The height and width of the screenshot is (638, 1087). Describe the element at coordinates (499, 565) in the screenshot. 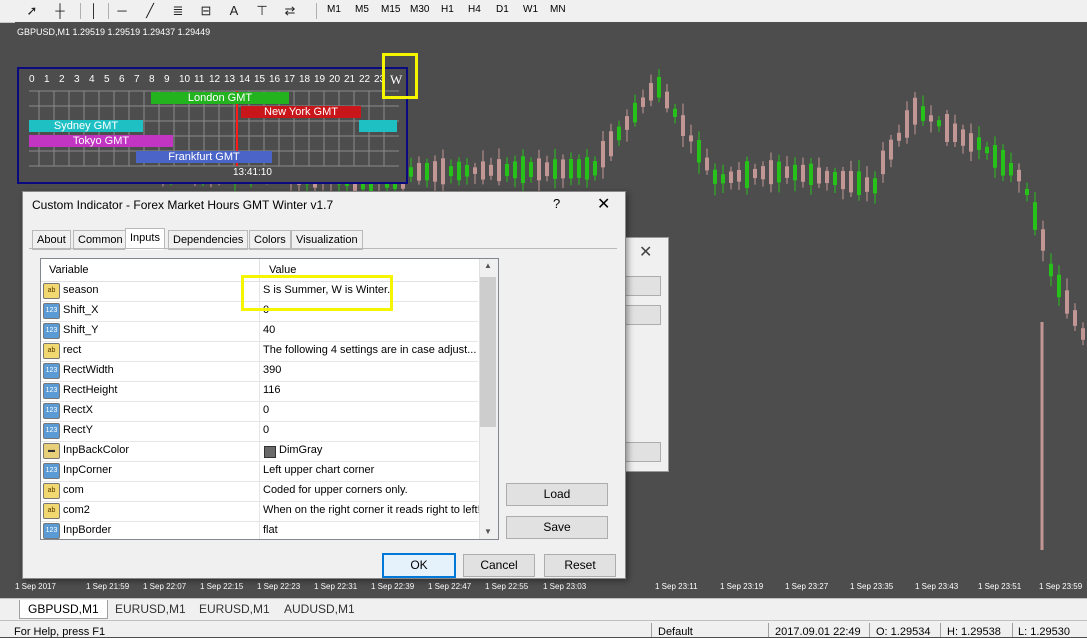

I see `cancel-button: Cancel` at that location.